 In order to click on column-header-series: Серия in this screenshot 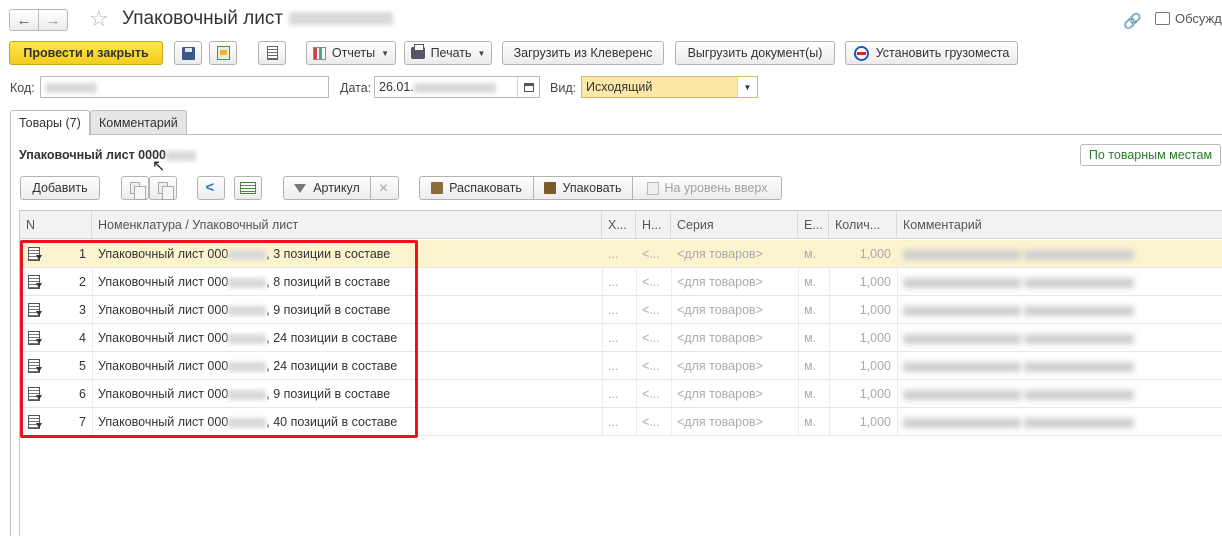, I will do `click(734, 225)`.